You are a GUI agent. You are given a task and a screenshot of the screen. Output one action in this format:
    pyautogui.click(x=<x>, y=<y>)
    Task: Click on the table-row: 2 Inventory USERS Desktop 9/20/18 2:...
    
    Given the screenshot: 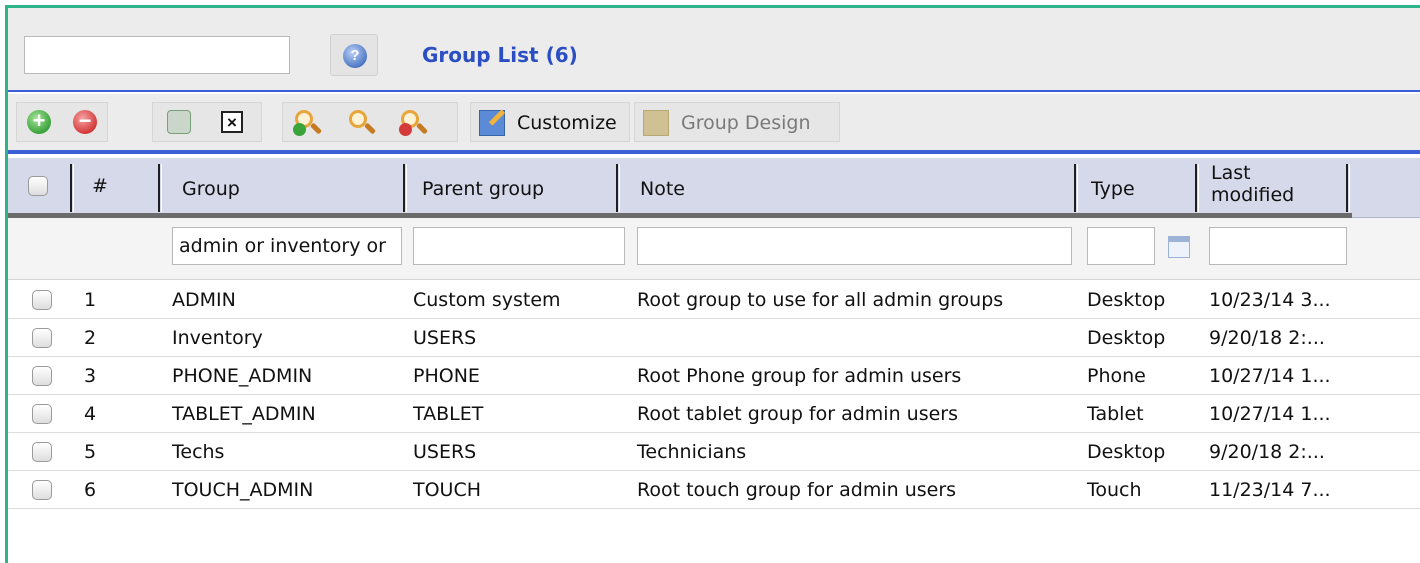 What is the action you would take?
    pyautogui.click(x=714, y=338)
    